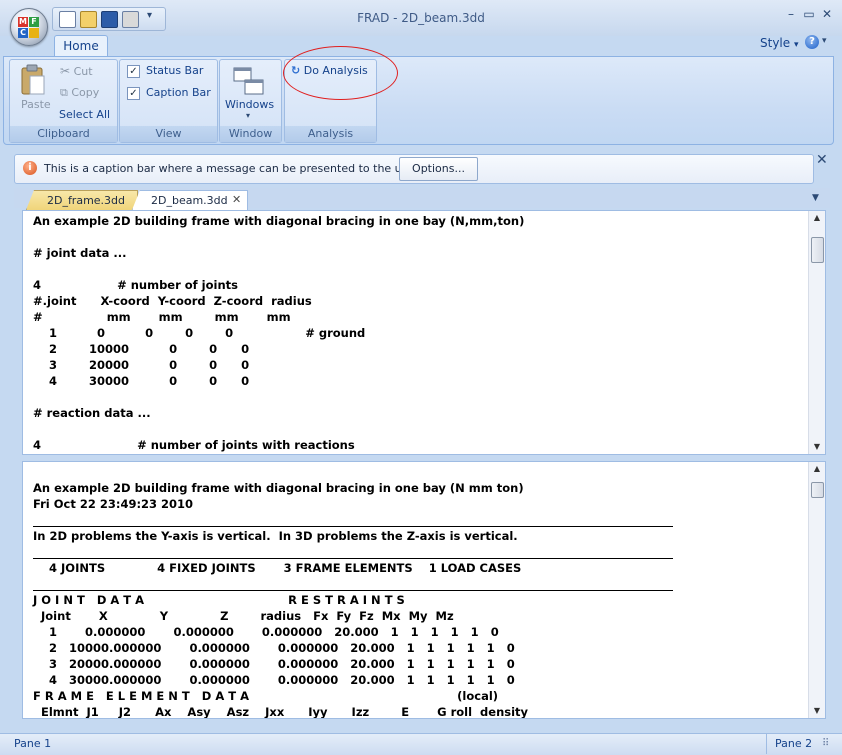  What do you see at coordinates (141, 381) in the screenshot?
I see `text-line: 4 30000 0 0 0` at bounding box center [141, 381].